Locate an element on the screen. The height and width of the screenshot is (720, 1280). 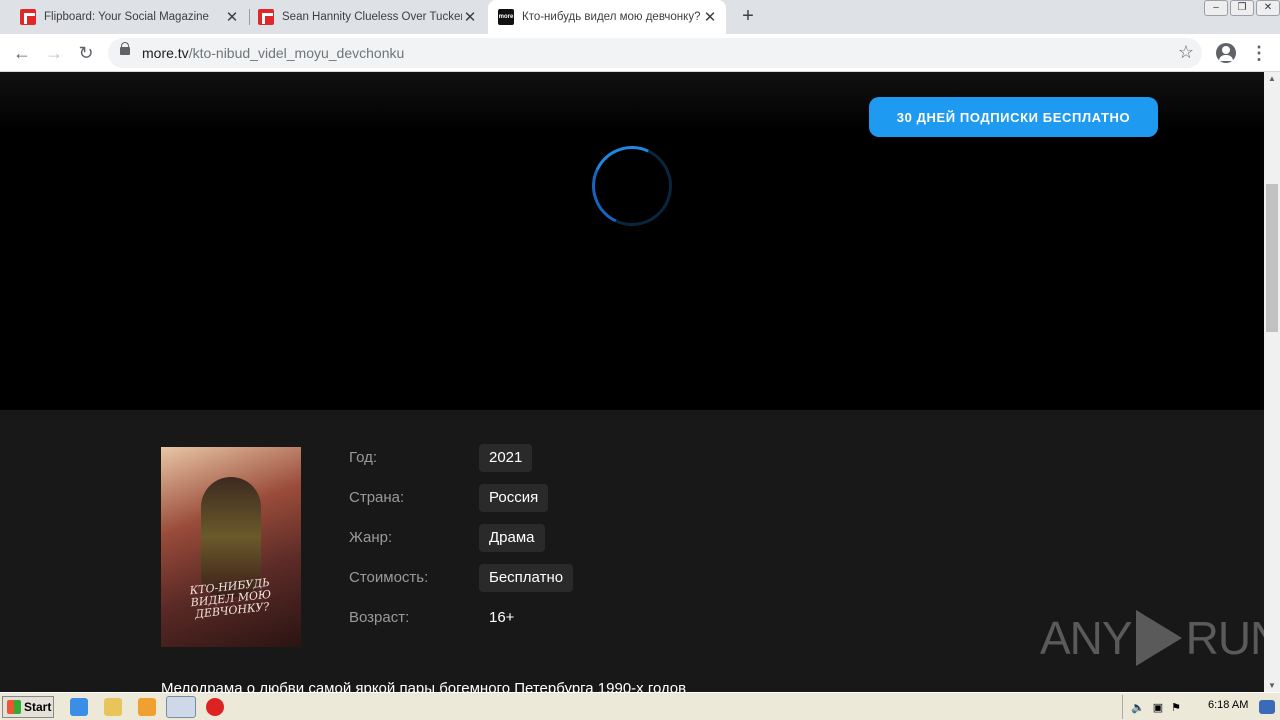
close-window-icon: ✕ is located at coordinates (1268, 8).